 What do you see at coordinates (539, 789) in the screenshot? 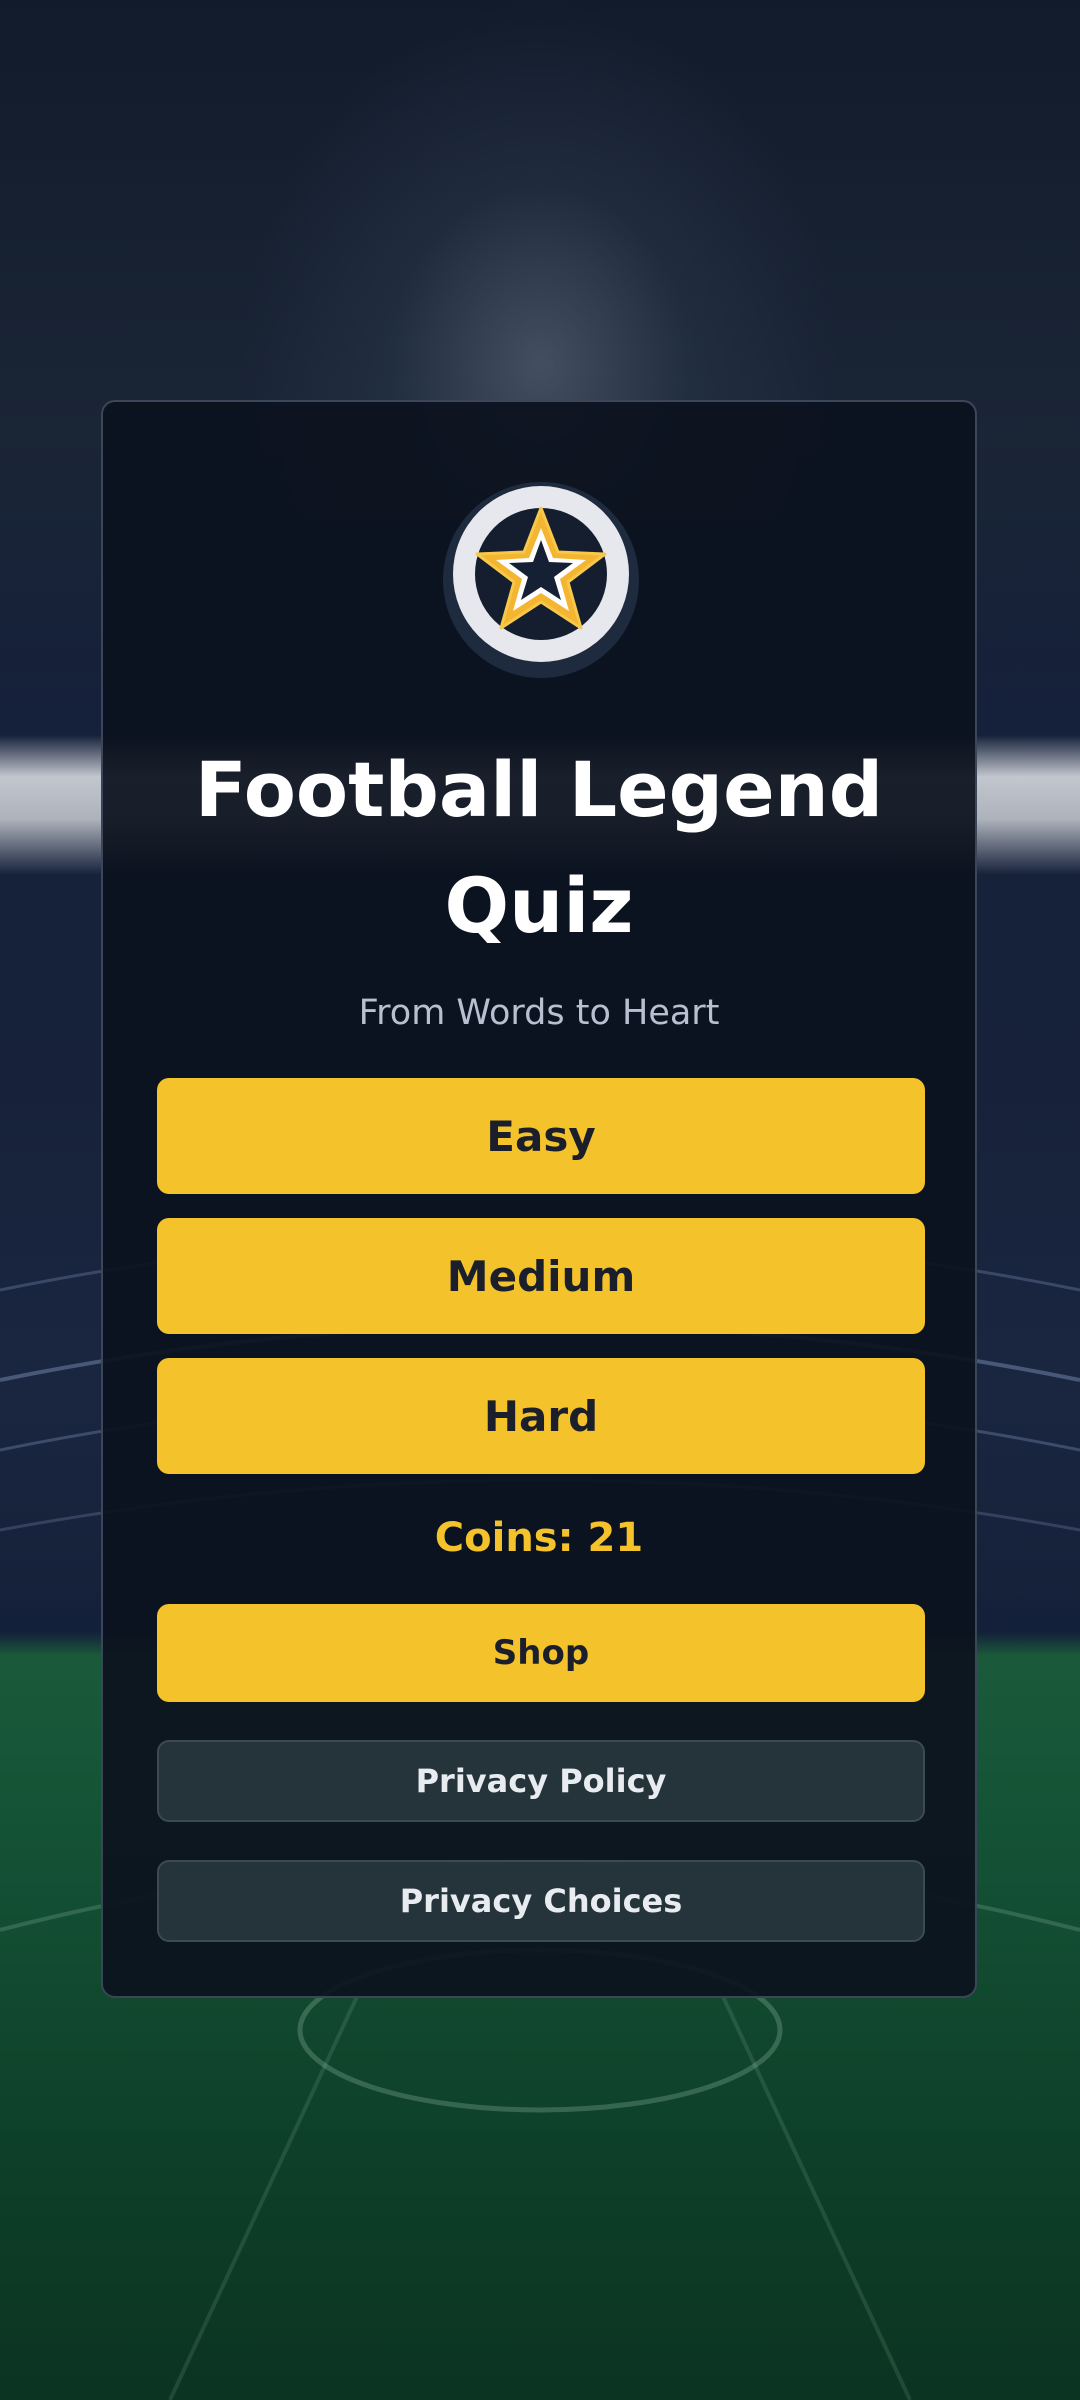
I see `app-title-line-1: Football Legend` at bounding box center [539, 789].